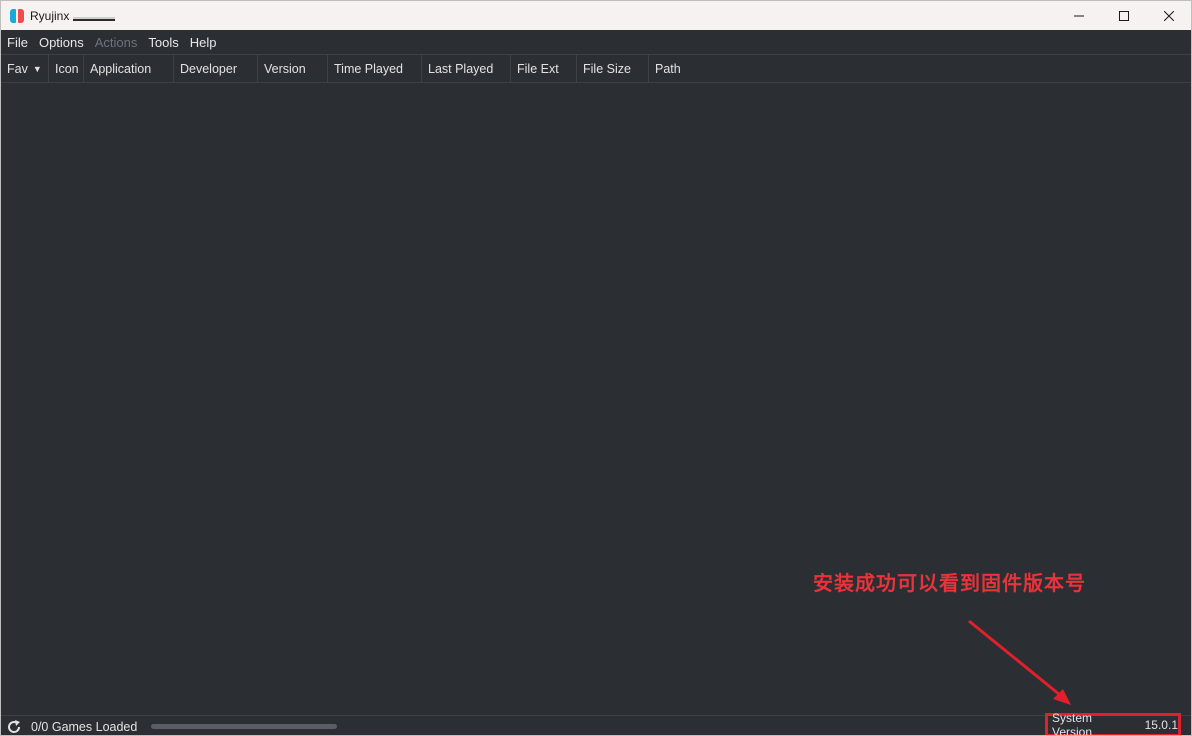 Image resolution: width=1192 pixels, height=736 pixels. I want to click on refresh-icon, so click(14, 727).